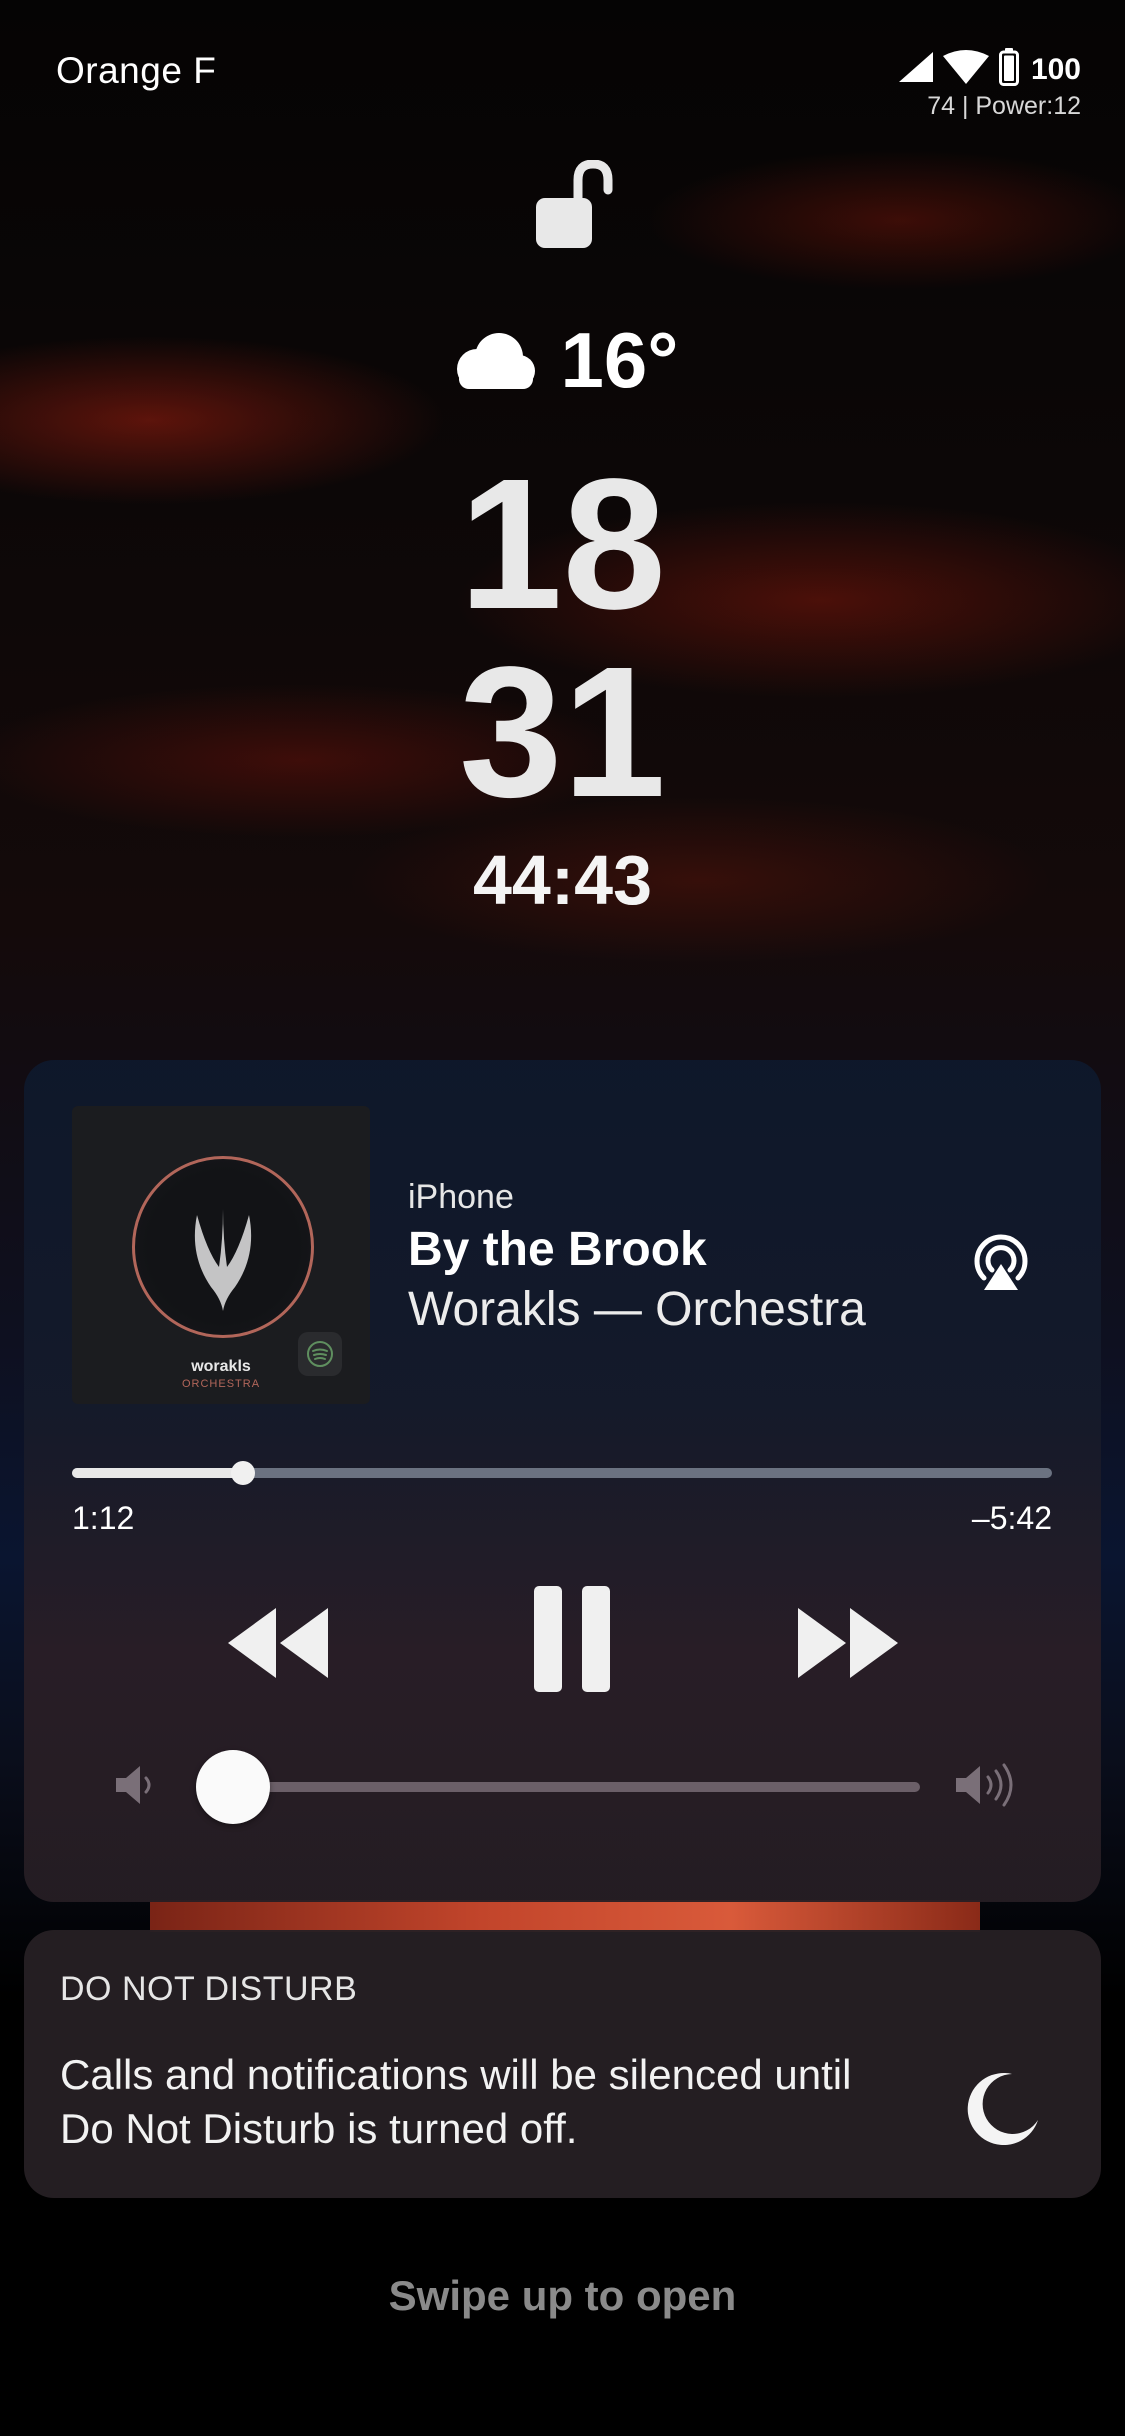  I want to click on swipe-up-hint: Swipe up to open, so click(562, 2296).